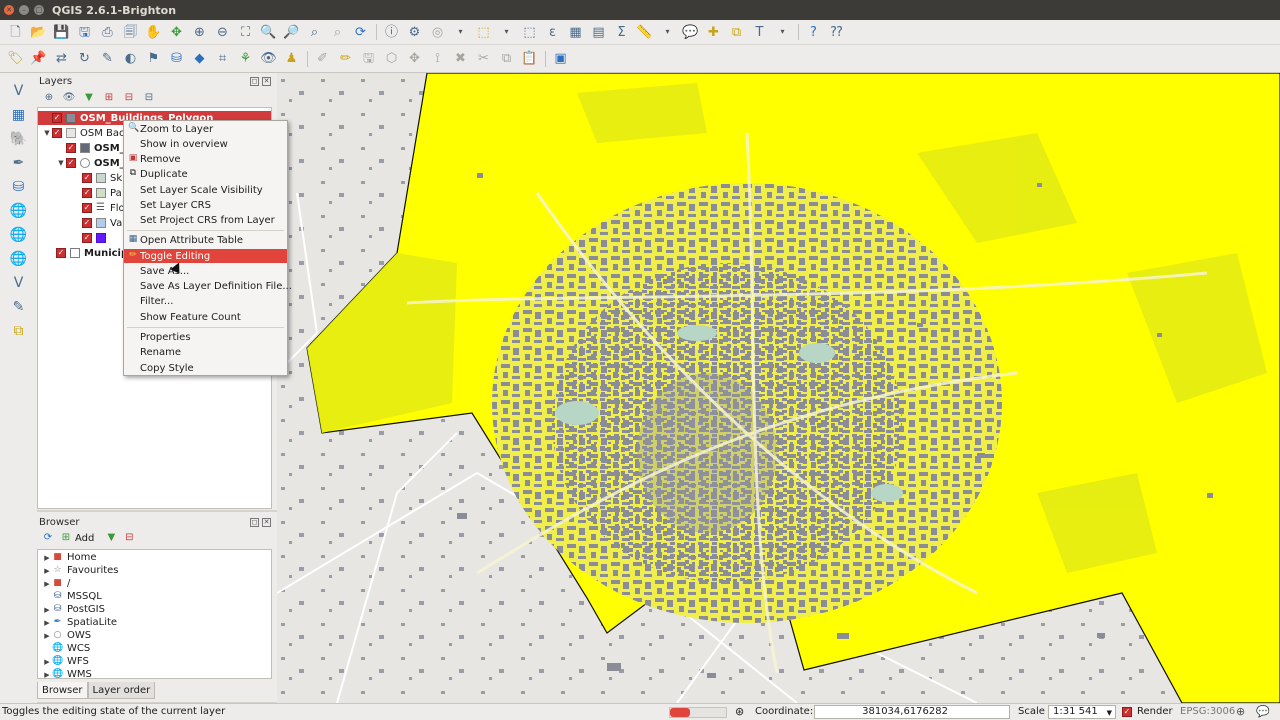  What do you see at coordinates (391, 32) in the screenshot?
I see `identify-icon: ⓘ` at bounding box center [391, 32].